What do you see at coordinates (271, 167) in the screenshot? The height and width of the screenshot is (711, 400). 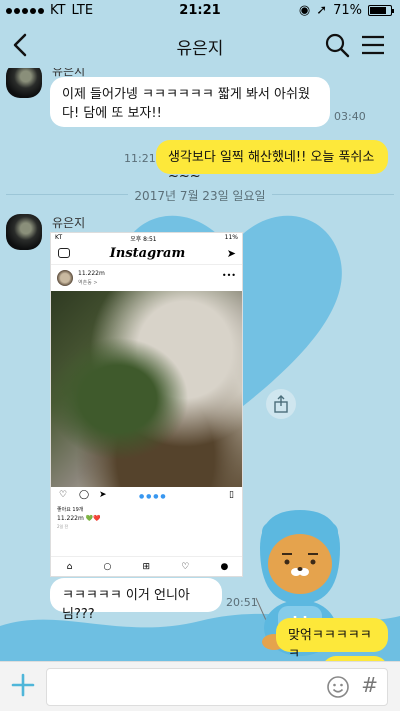 I see `message-text: 생각보다 일찍 해산했네!! 오늘 푹쉬소~~~` at bounding box center [271, 167].